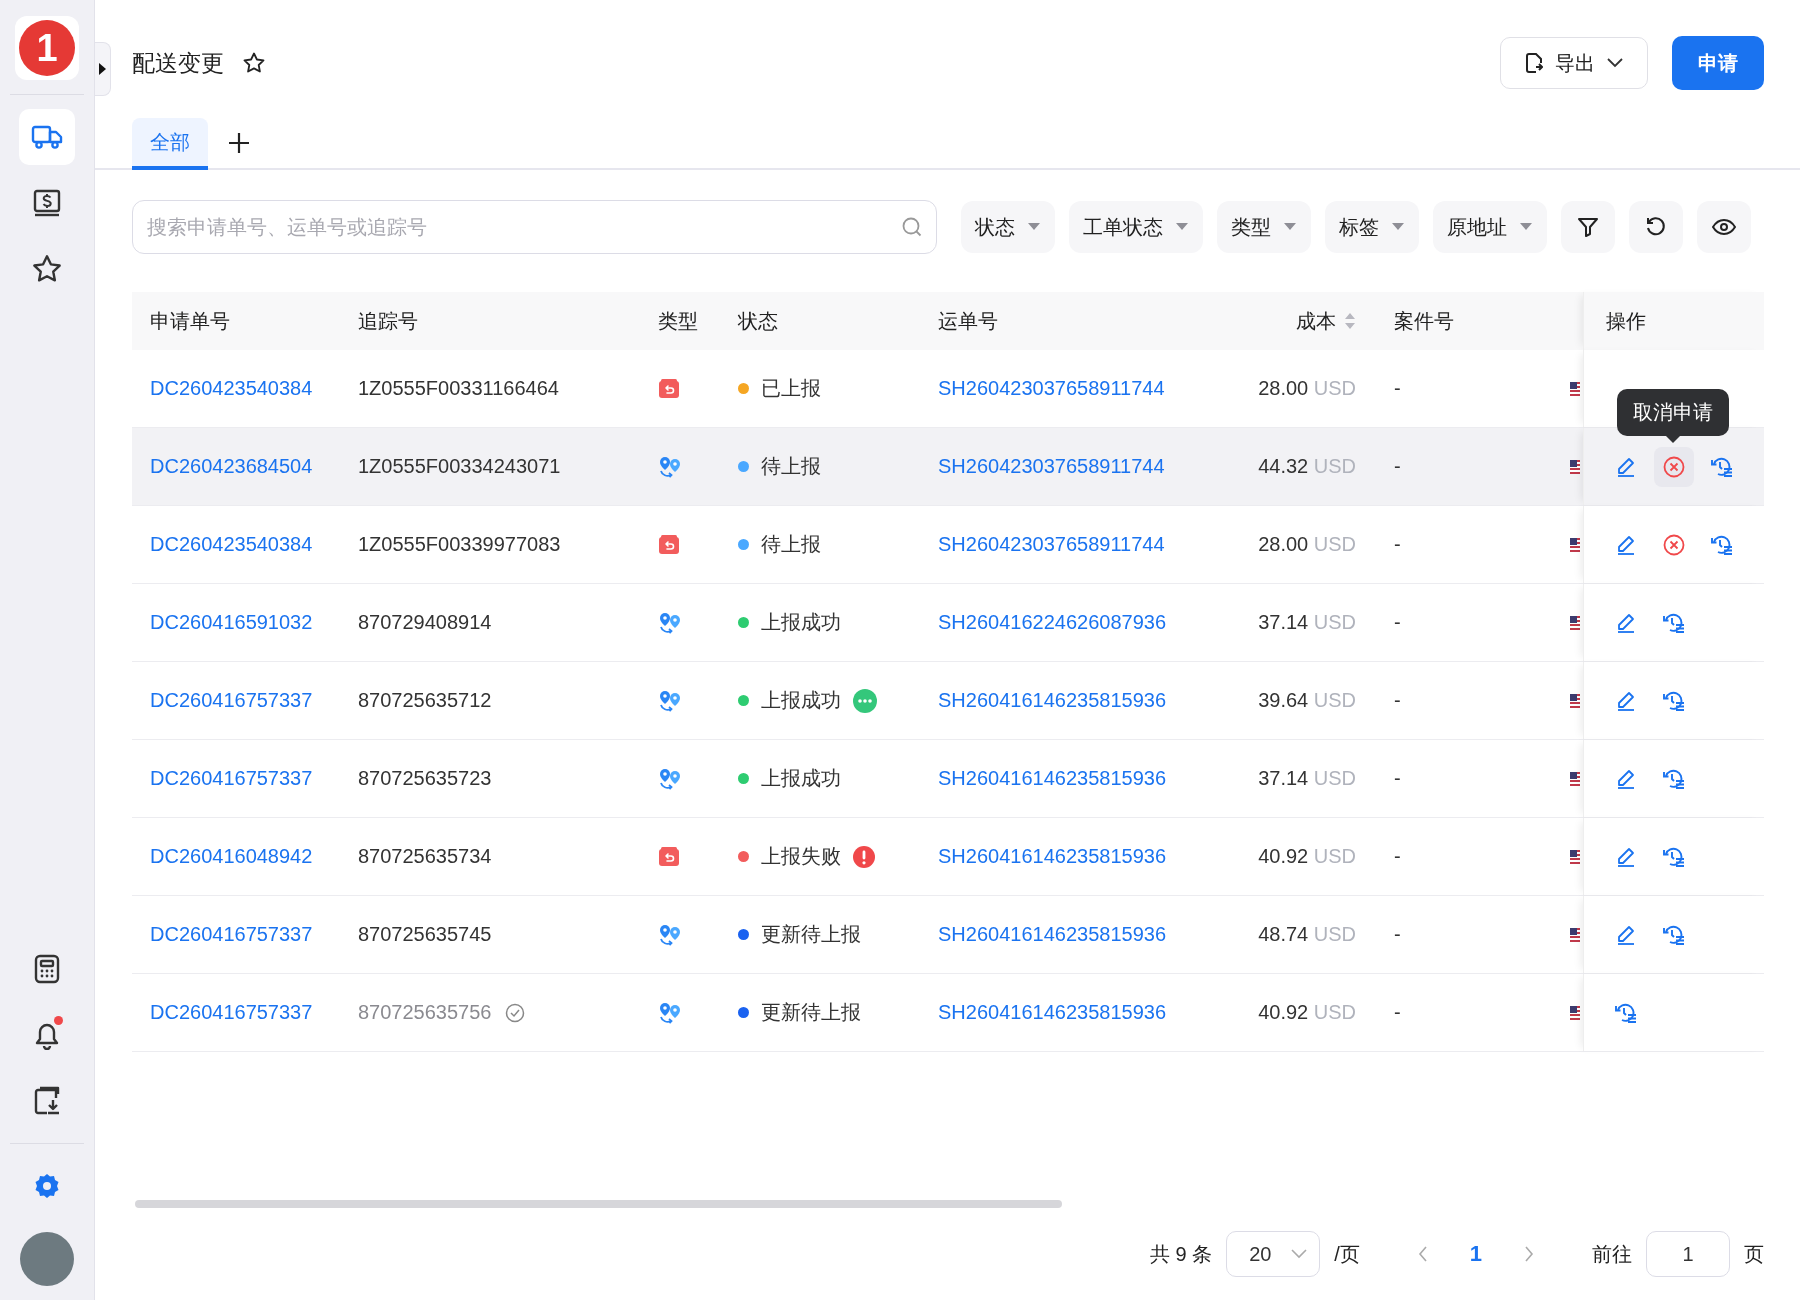 The height and width of the screenshot is (1300, 1800). I want to click on filter-dropdown: 原地址, so click(1490, 227).